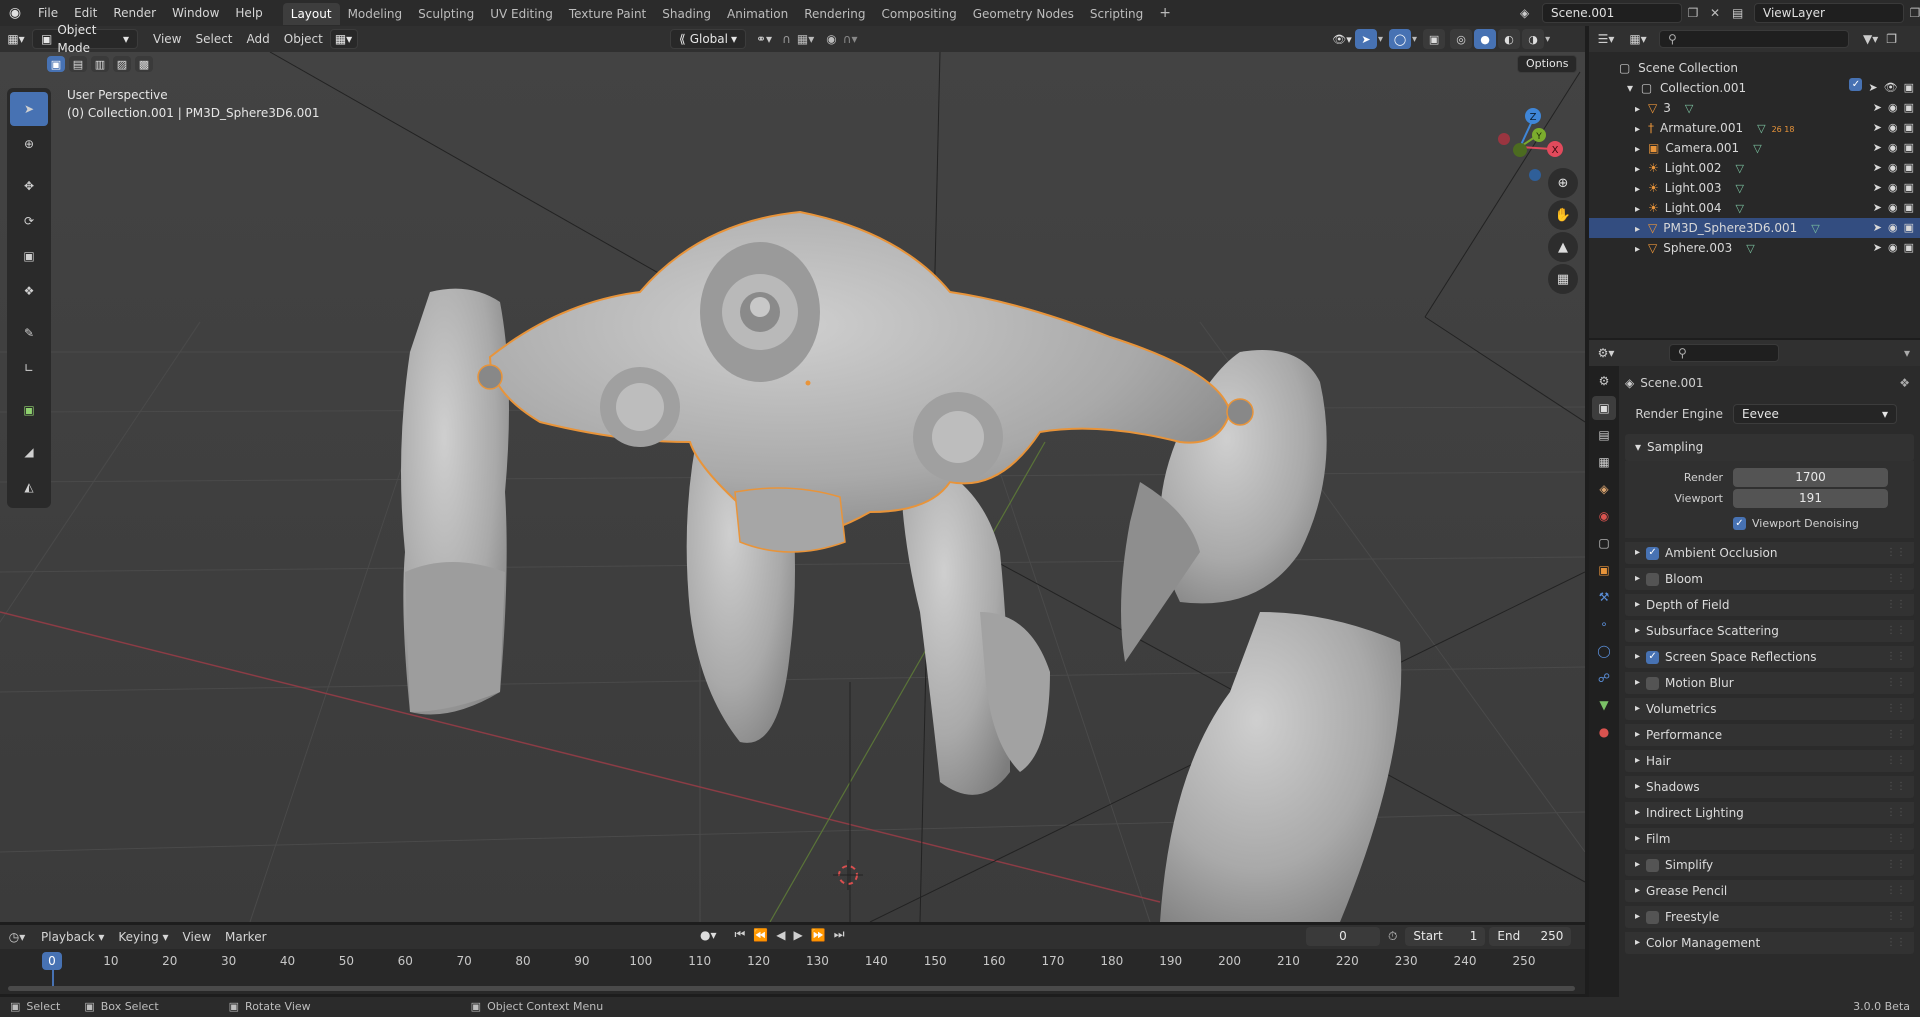  I want to click on gizmo-neg-z-handle, so click(1535, 175).